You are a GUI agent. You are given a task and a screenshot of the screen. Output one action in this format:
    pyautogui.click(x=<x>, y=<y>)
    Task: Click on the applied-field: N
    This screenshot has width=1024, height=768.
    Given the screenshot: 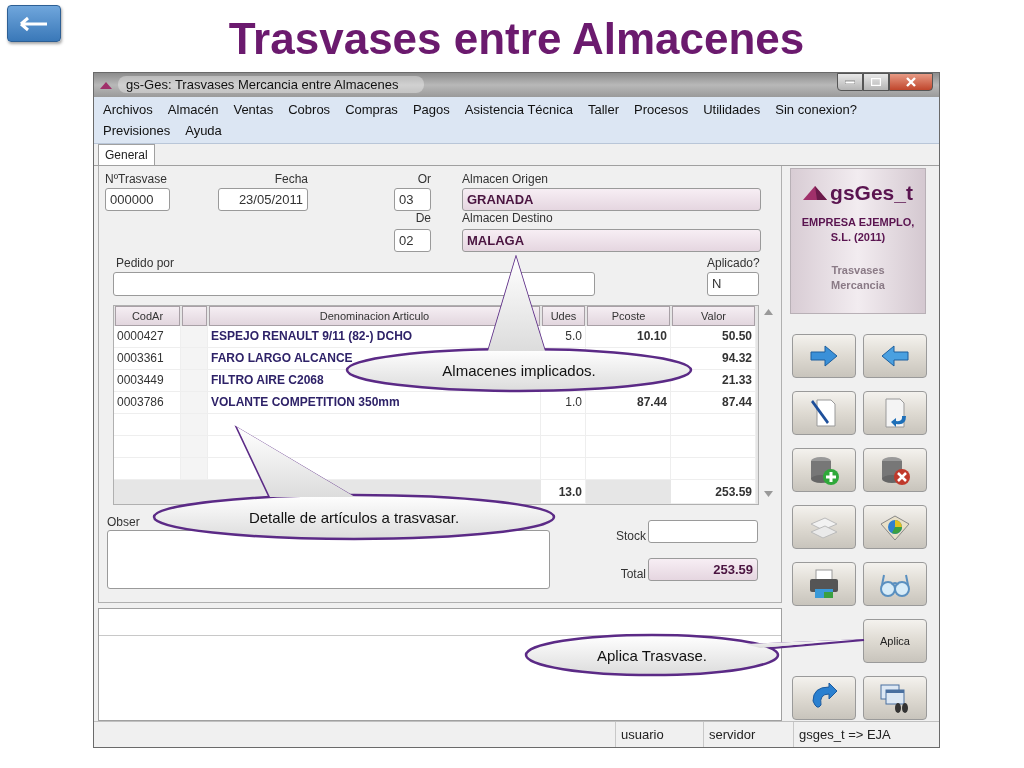 What is the action you would take?
    pyautogui.click(x=733, y=284)
    